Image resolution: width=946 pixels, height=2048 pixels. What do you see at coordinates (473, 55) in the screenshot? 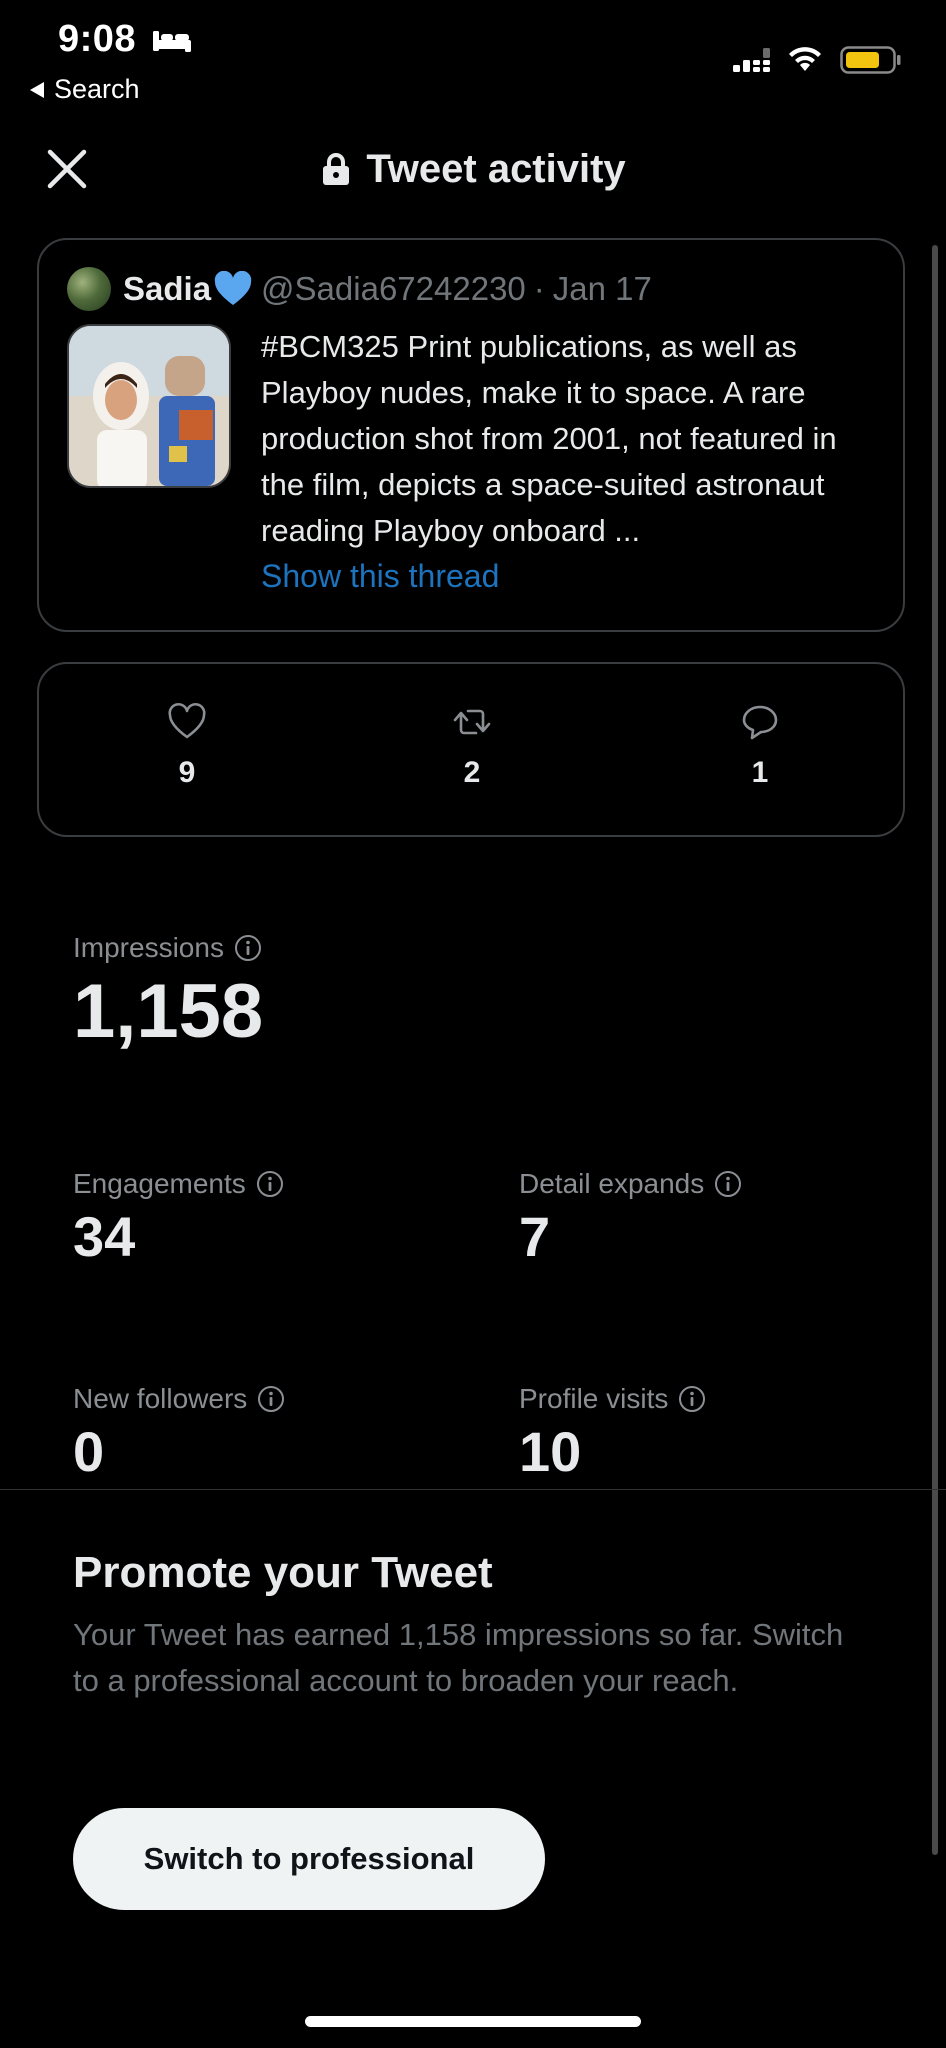
I see `status-bar: 9:08 Search` at bounding box center [473, 55].